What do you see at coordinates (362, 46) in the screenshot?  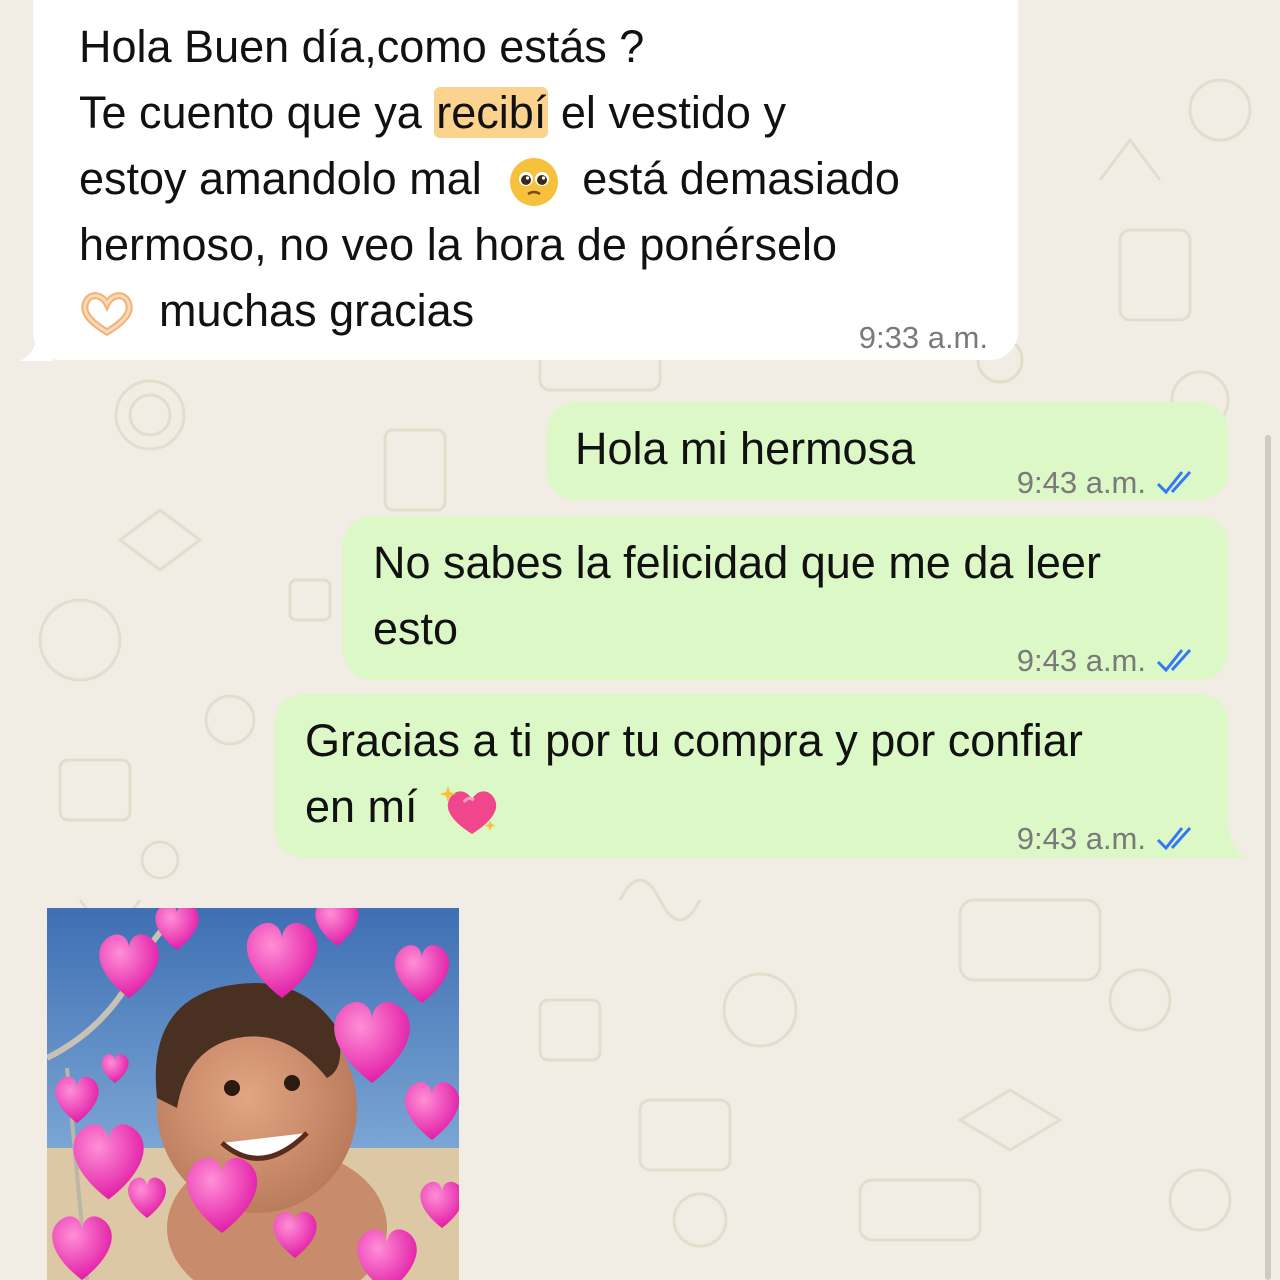 I see `message-line: Hola Buen día,como estás ?` at bounding box center [362, 46].